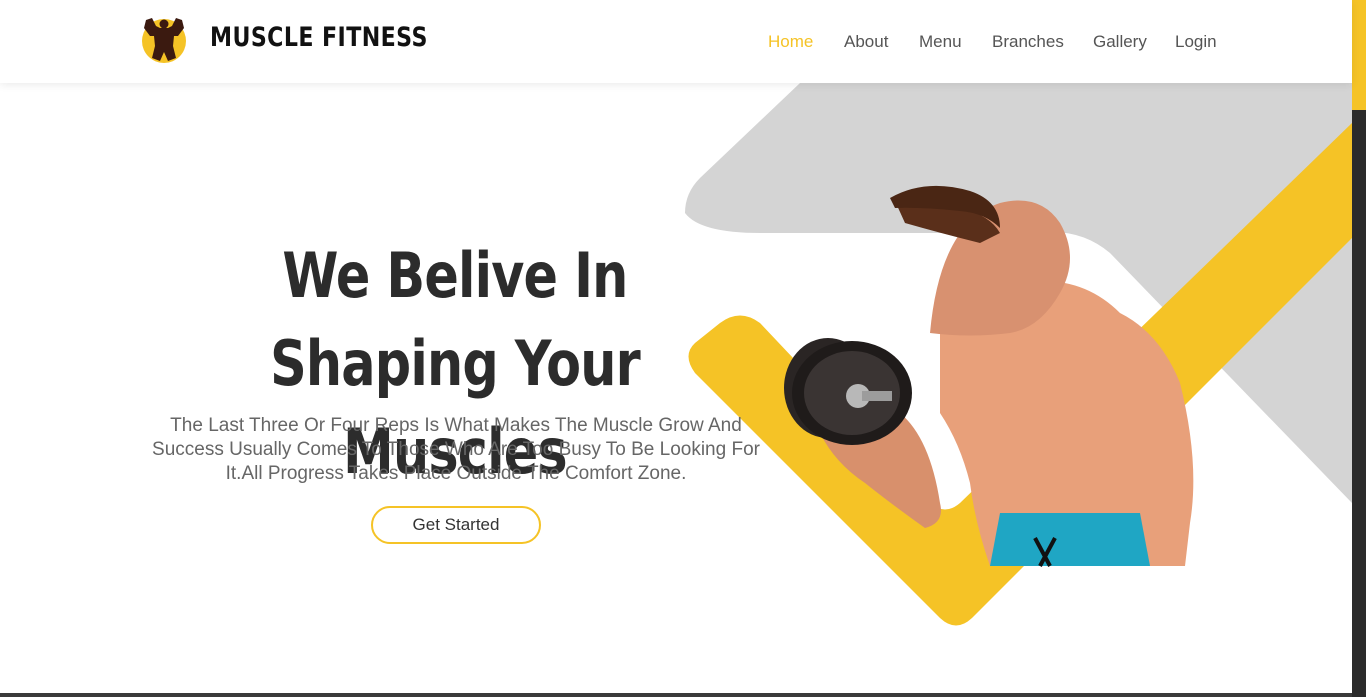 This screenshot has height=697, width=1366. I want to click on scrollbar-thumb, so click(1359, 55).